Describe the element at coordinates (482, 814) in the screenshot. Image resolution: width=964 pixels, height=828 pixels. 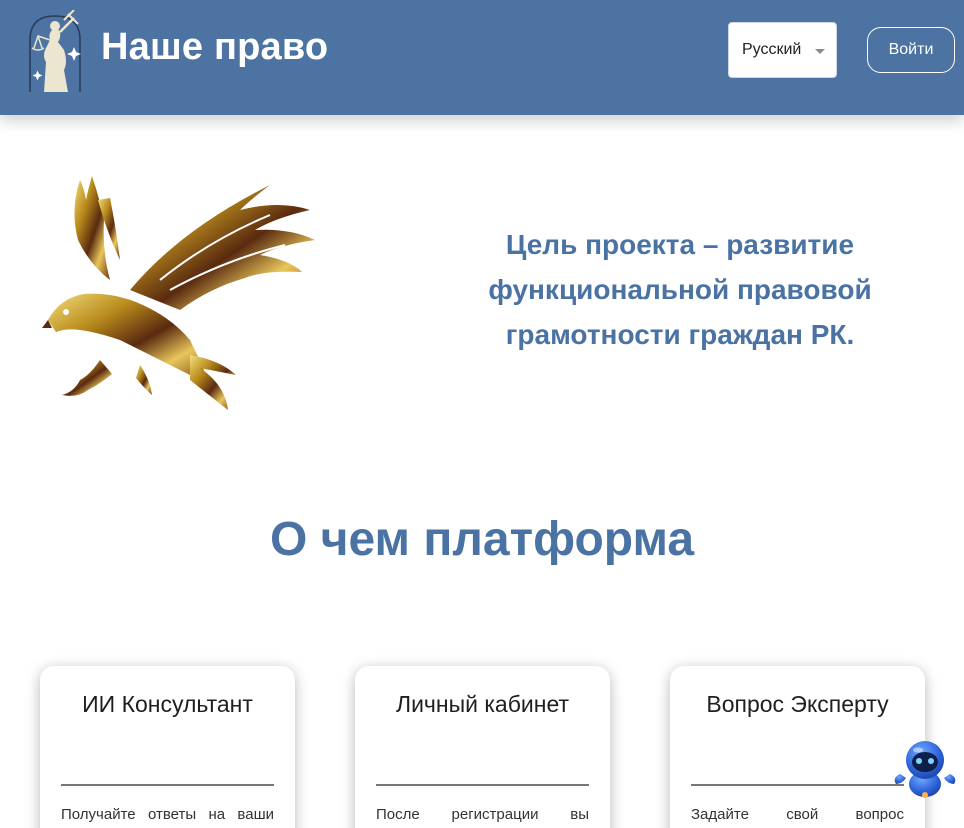
I see `feature-card-text: После регистрации вы` at that location.